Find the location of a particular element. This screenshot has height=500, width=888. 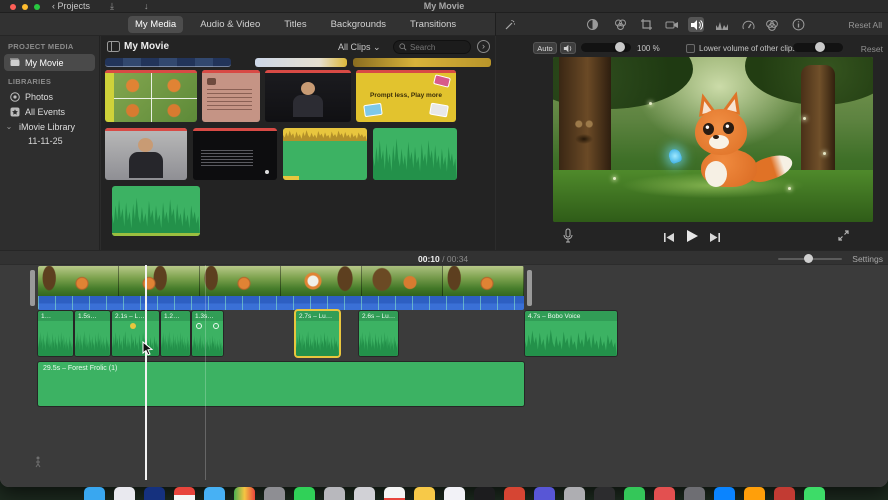

fullscreen-button is located at coordinates (843, 238).